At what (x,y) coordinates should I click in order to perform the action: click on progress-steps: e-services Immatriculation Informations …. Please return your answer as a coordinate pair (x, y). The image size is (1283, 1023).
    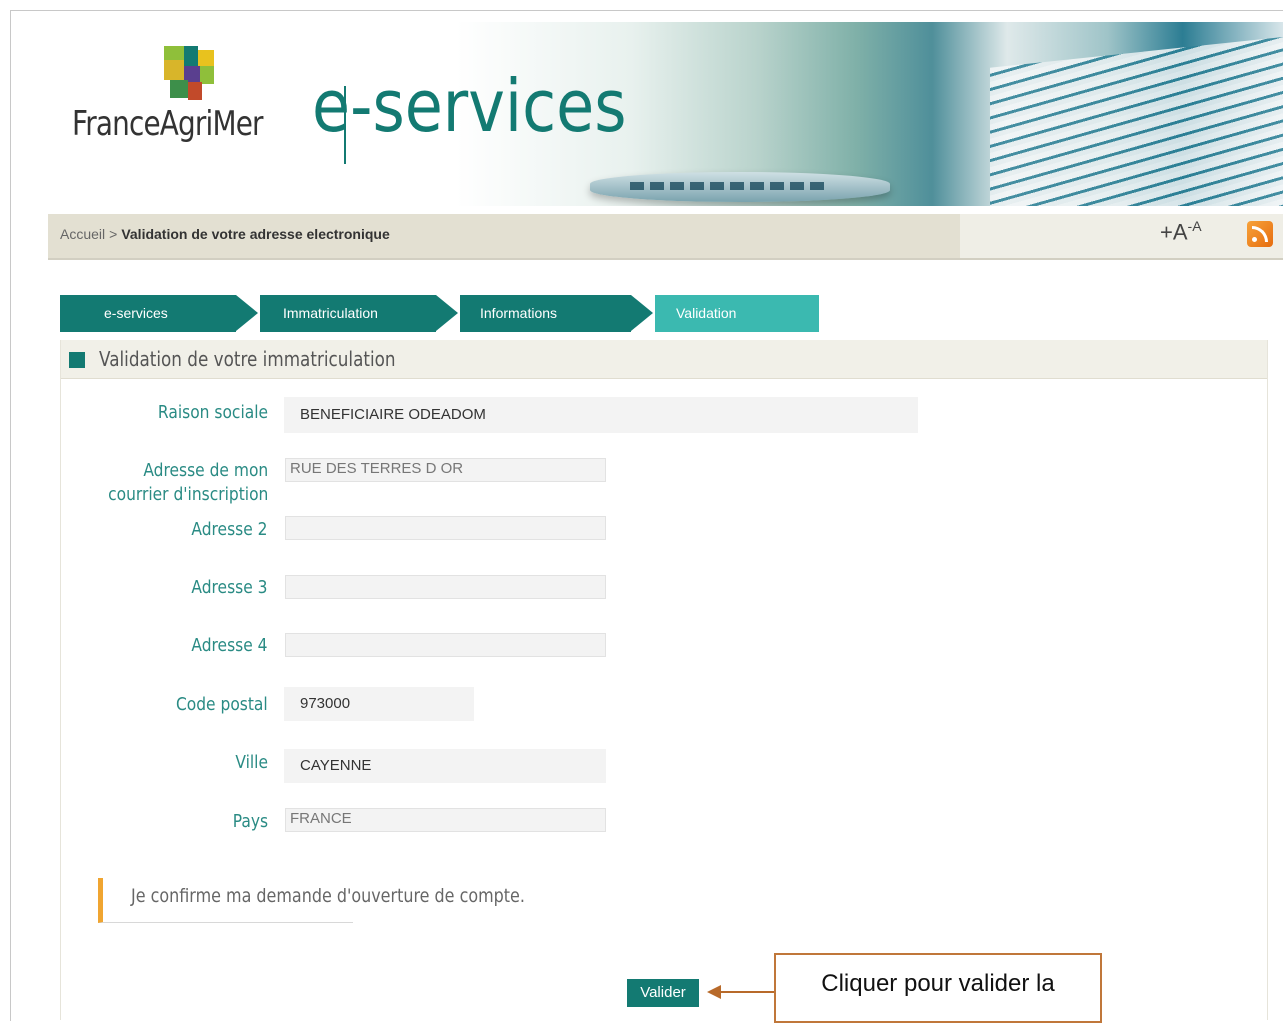
    Looking at the image, I should click on (440, 313).